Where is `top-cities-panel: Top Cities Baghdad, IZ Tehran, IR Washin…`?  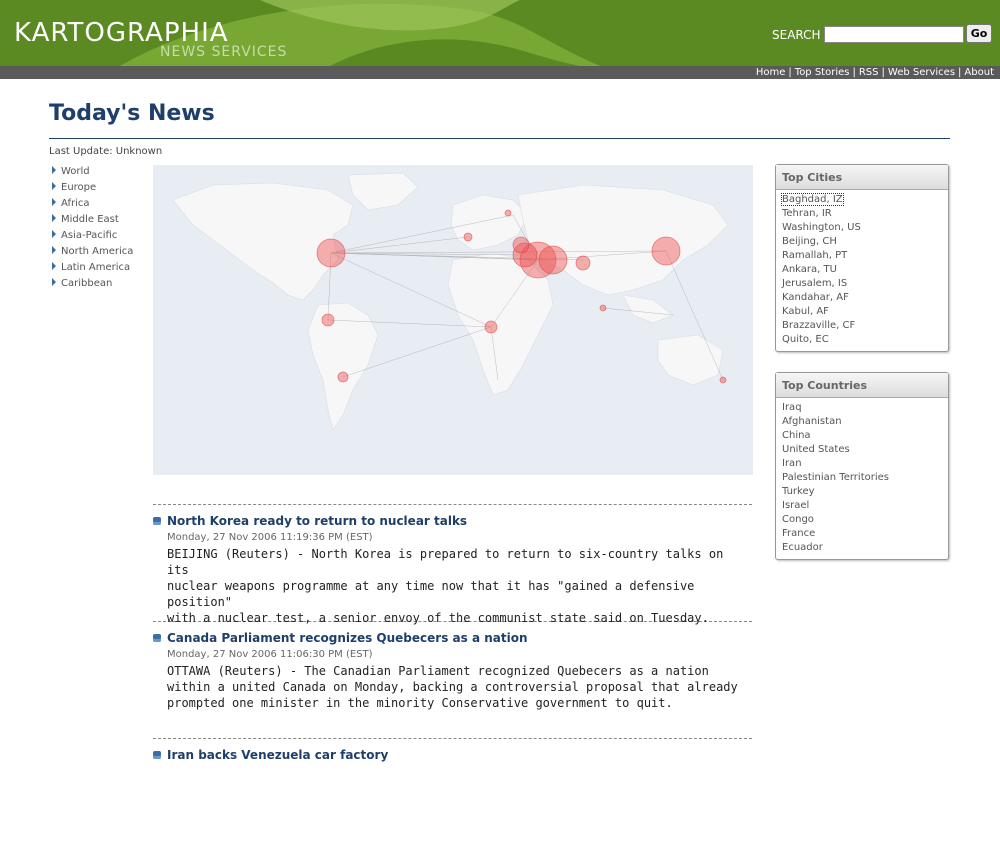
top-cities-panel: Top Cities Baghdad, IZ Tehran, IR Washin… is located at coordinates (862, 258).